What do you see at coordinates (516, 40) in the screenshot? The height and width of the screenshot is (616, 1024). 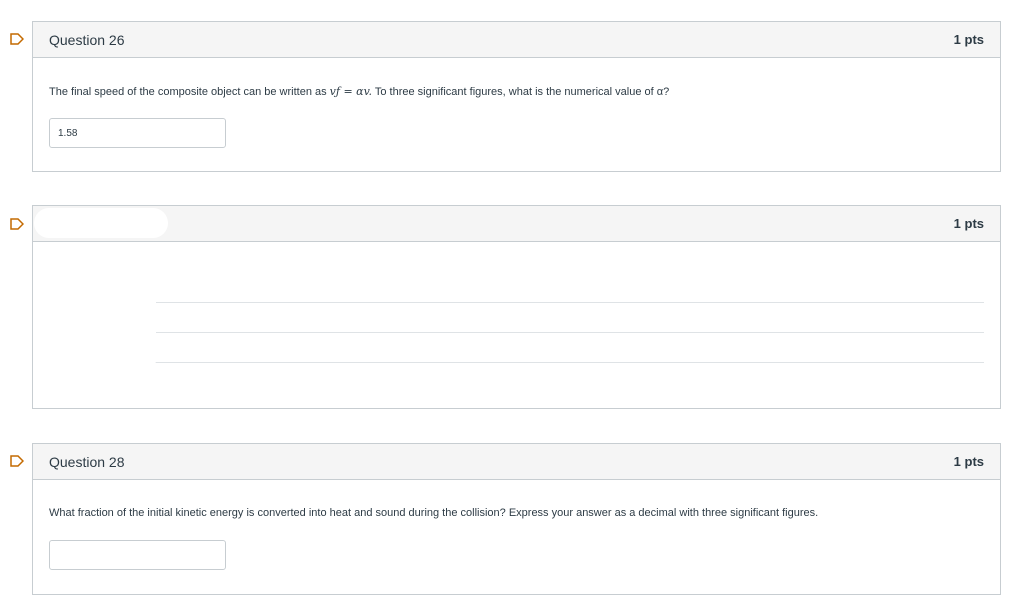 I see `question-header: Question 26 1 pts` at bounding box center [516, 40].